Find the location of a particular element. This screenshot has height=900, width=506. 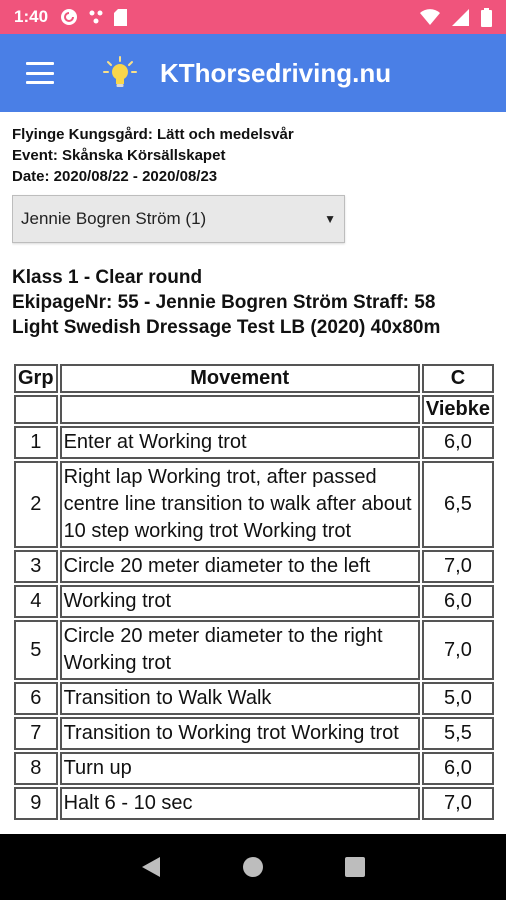

class-name: Klass 1 - Clear round is located at coordinates (107, 277).